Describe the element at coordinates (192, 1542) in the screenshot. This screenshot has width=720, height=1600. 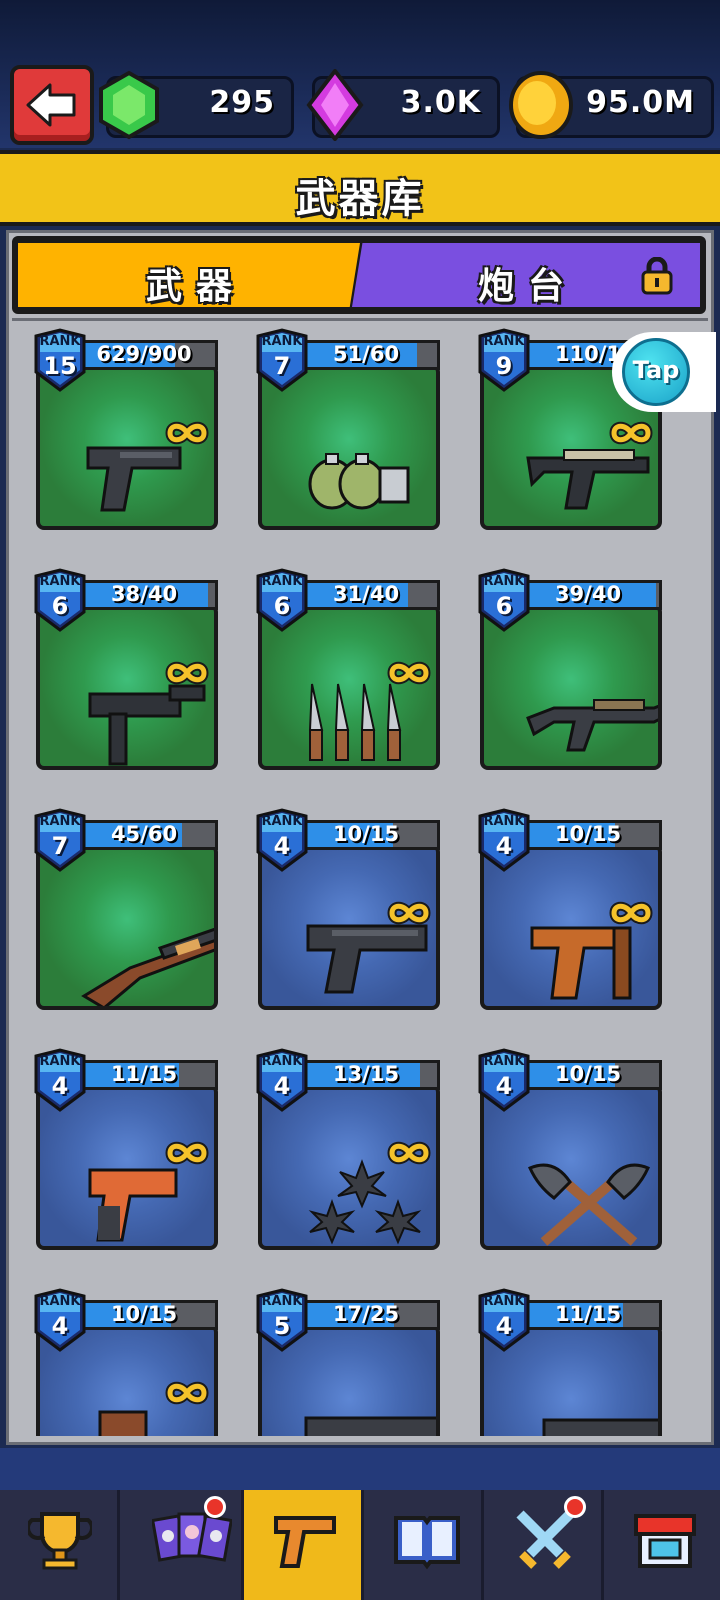
I see `character-cards-icon` at that location.